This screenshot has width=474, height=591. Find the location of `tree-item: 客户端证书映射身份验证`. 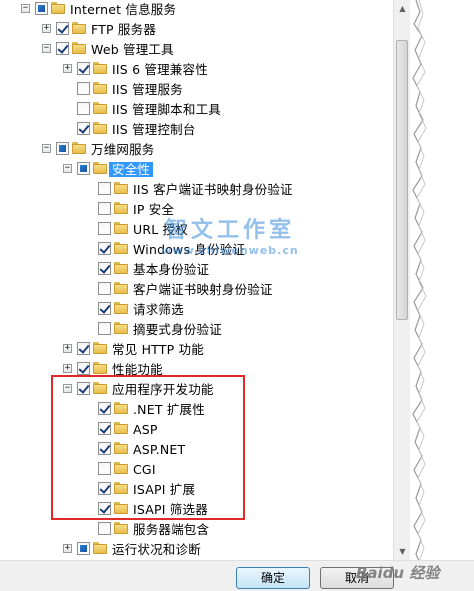

tree-item: 客户端证书映射身份验证 is located at coordinates (197, 290).